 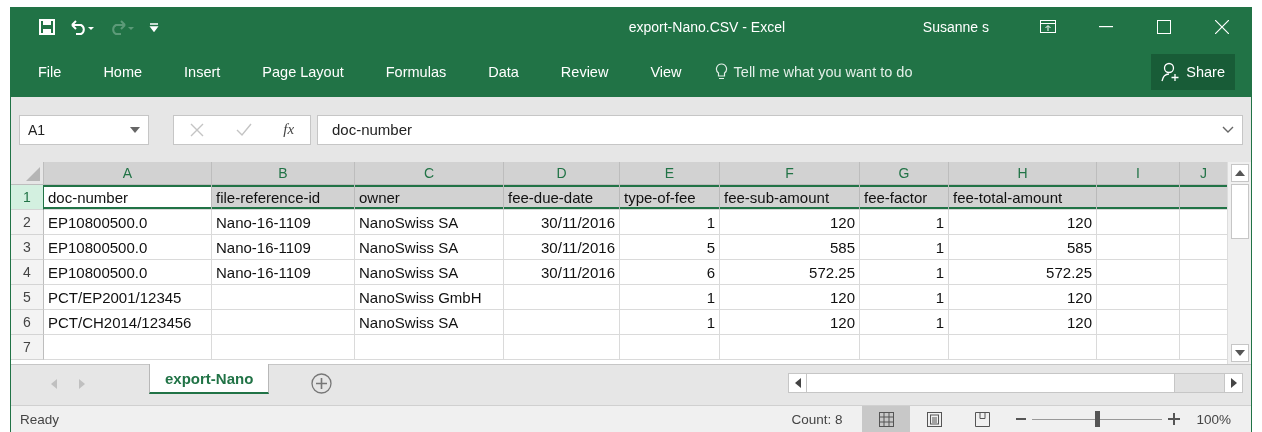 I want to click on column-header: G, so click(x=904, y=173).